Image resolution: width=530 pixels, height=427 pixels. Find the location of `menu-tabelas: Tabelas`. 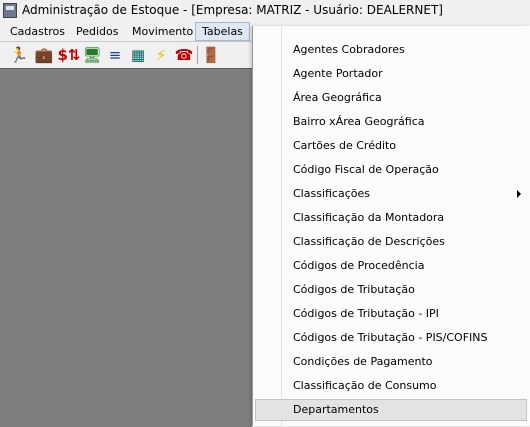

menu-tabelas: Tabelas is located at coordinates (222, 31).